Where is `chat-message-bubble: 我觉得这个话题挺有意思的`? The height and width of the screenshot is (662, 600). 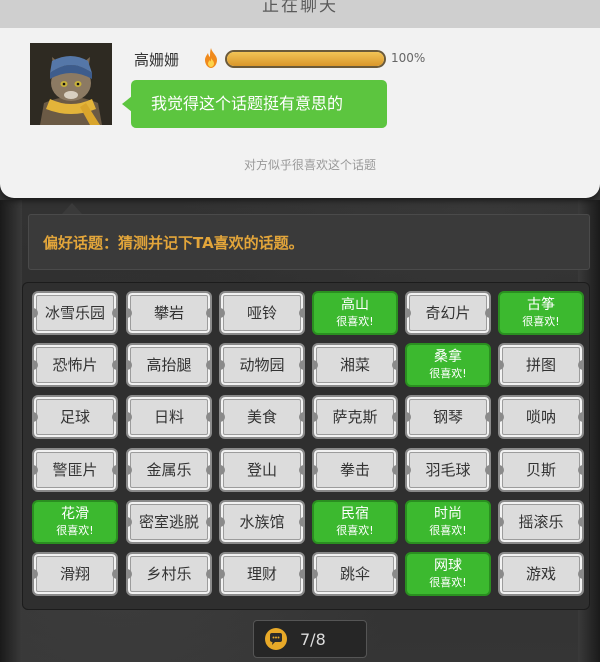 chat-message-bubble: 我觉得这个话题挺有意思的 is located at coordinates (259, 104).